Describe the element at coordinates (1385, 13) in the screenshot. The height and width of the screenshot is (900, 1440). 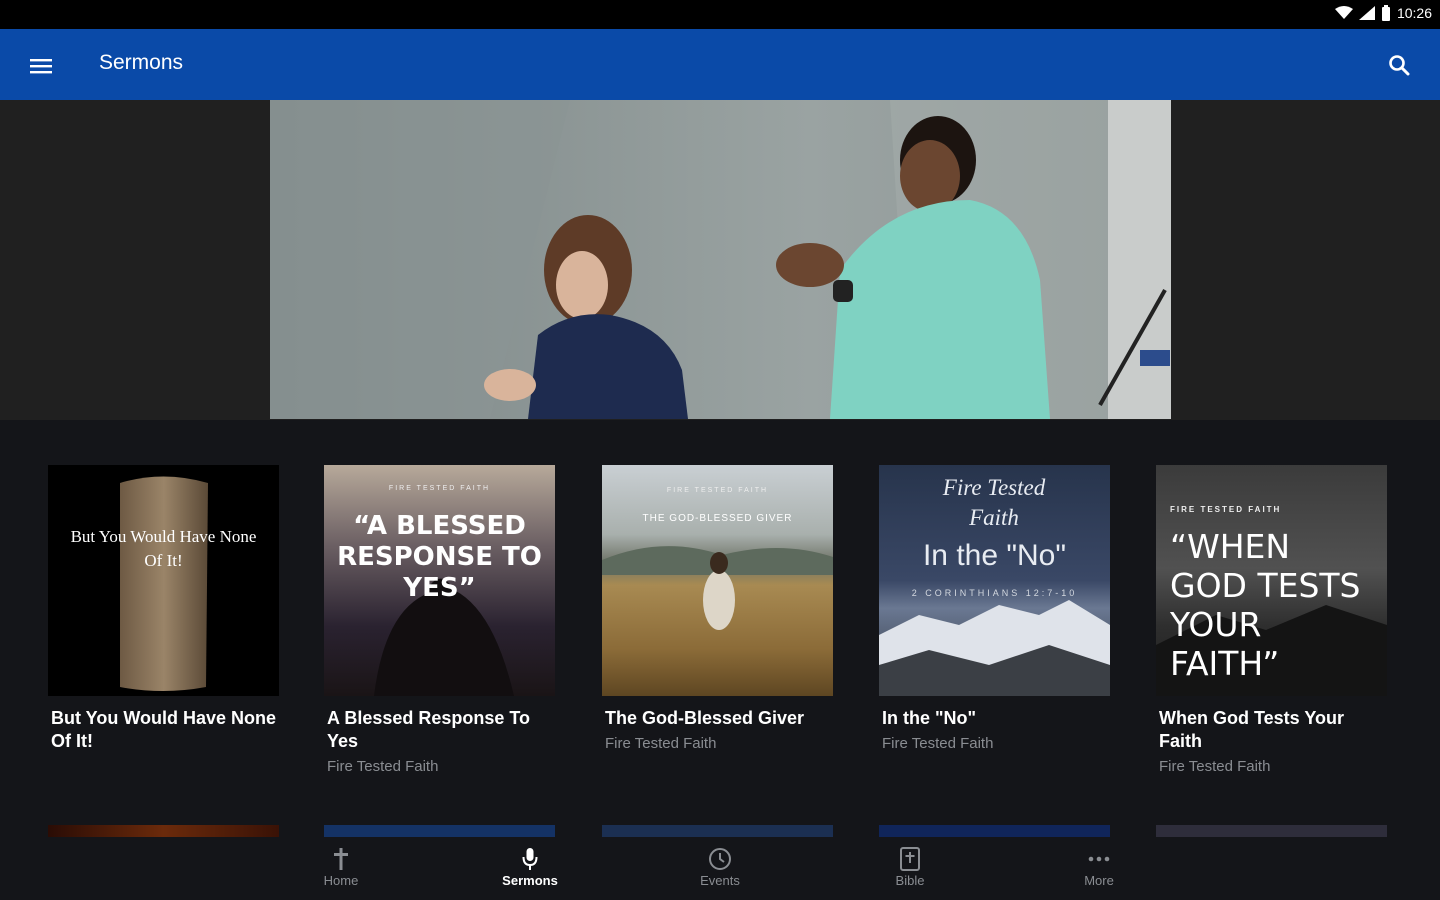
I see `battery-icon` at that location.